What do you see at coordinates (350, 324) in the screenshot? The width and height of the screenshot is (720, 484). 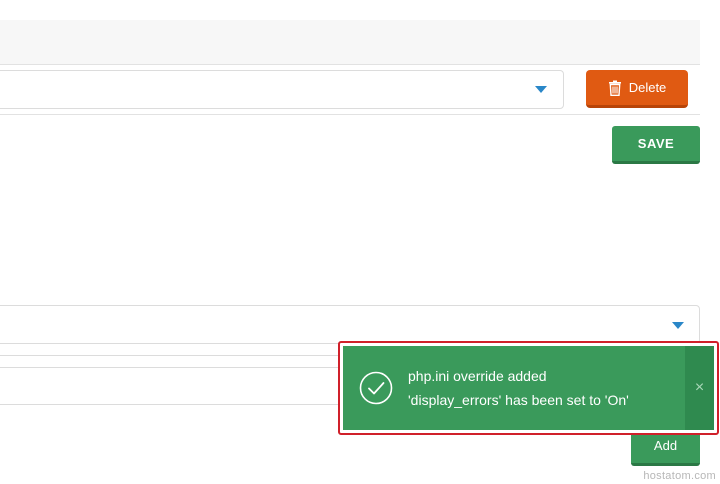 I see `value-select` at bounding box center [350, 324].